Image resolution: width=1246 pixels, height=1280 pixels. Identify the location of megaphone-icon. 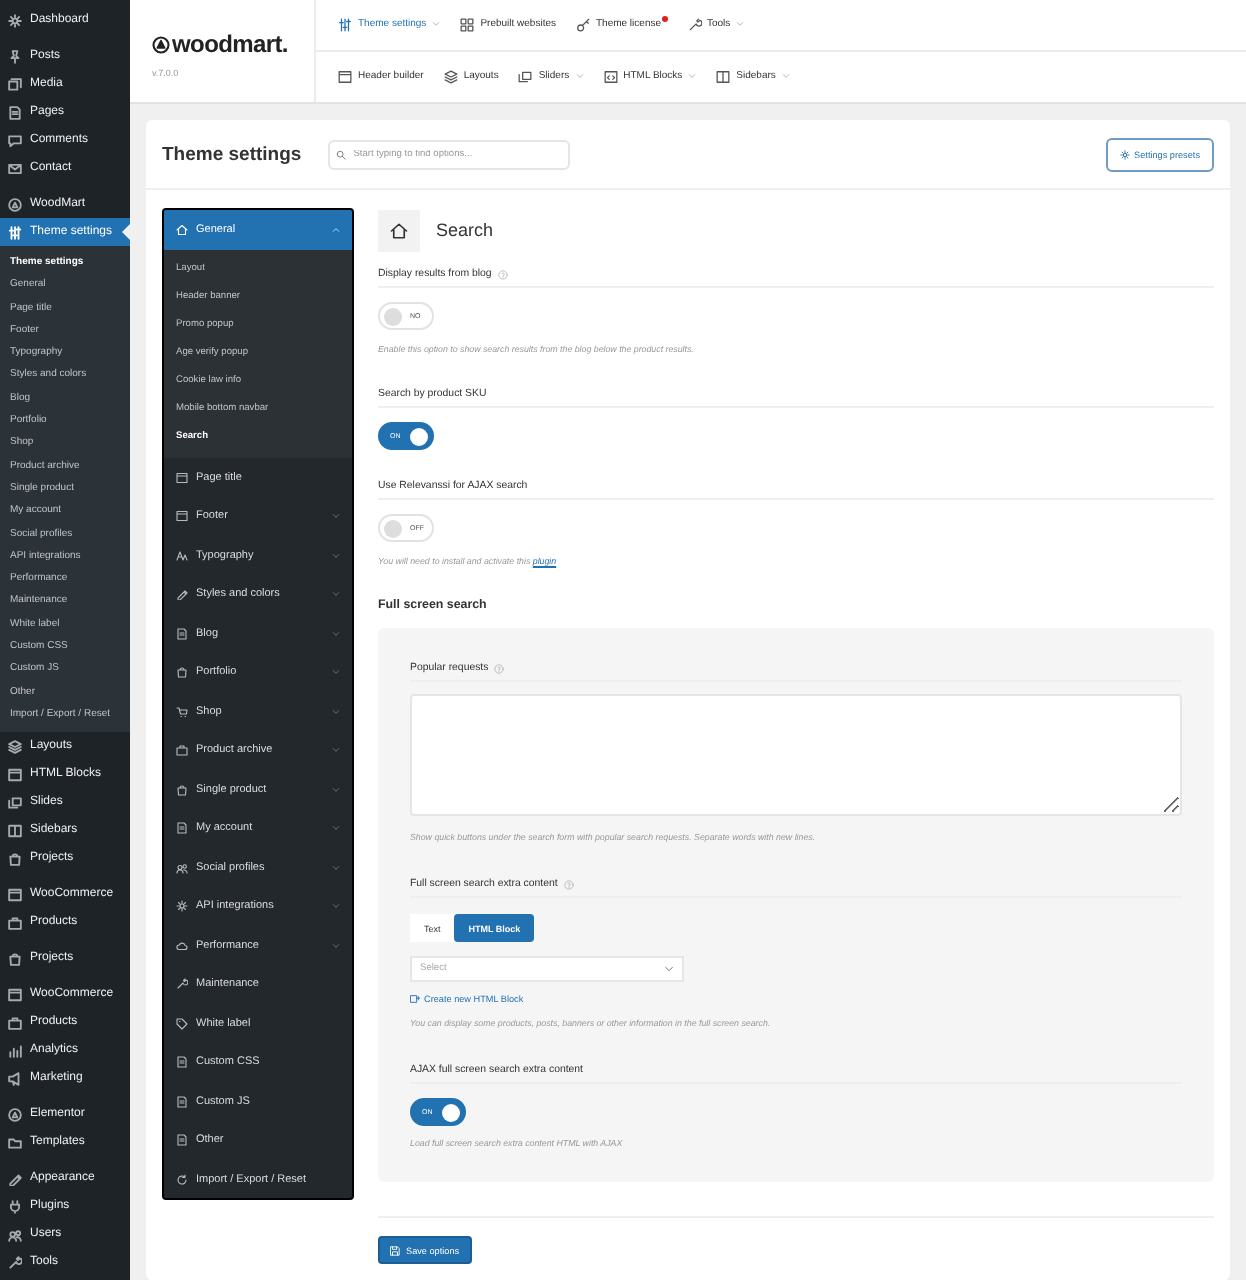
(15, 1078).